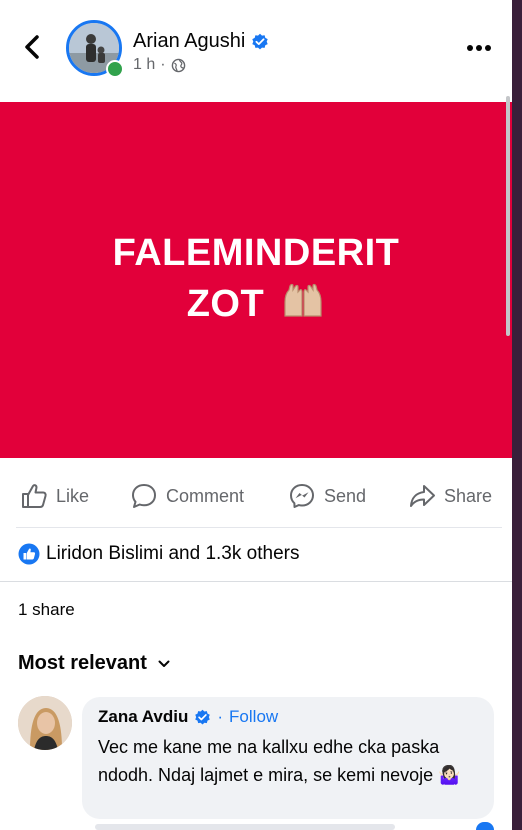 This screenshot has height=830, width=522. Describe the element at coordinates (508, 216) in the screenshot. I see `scrollbar-thumb` at that location.